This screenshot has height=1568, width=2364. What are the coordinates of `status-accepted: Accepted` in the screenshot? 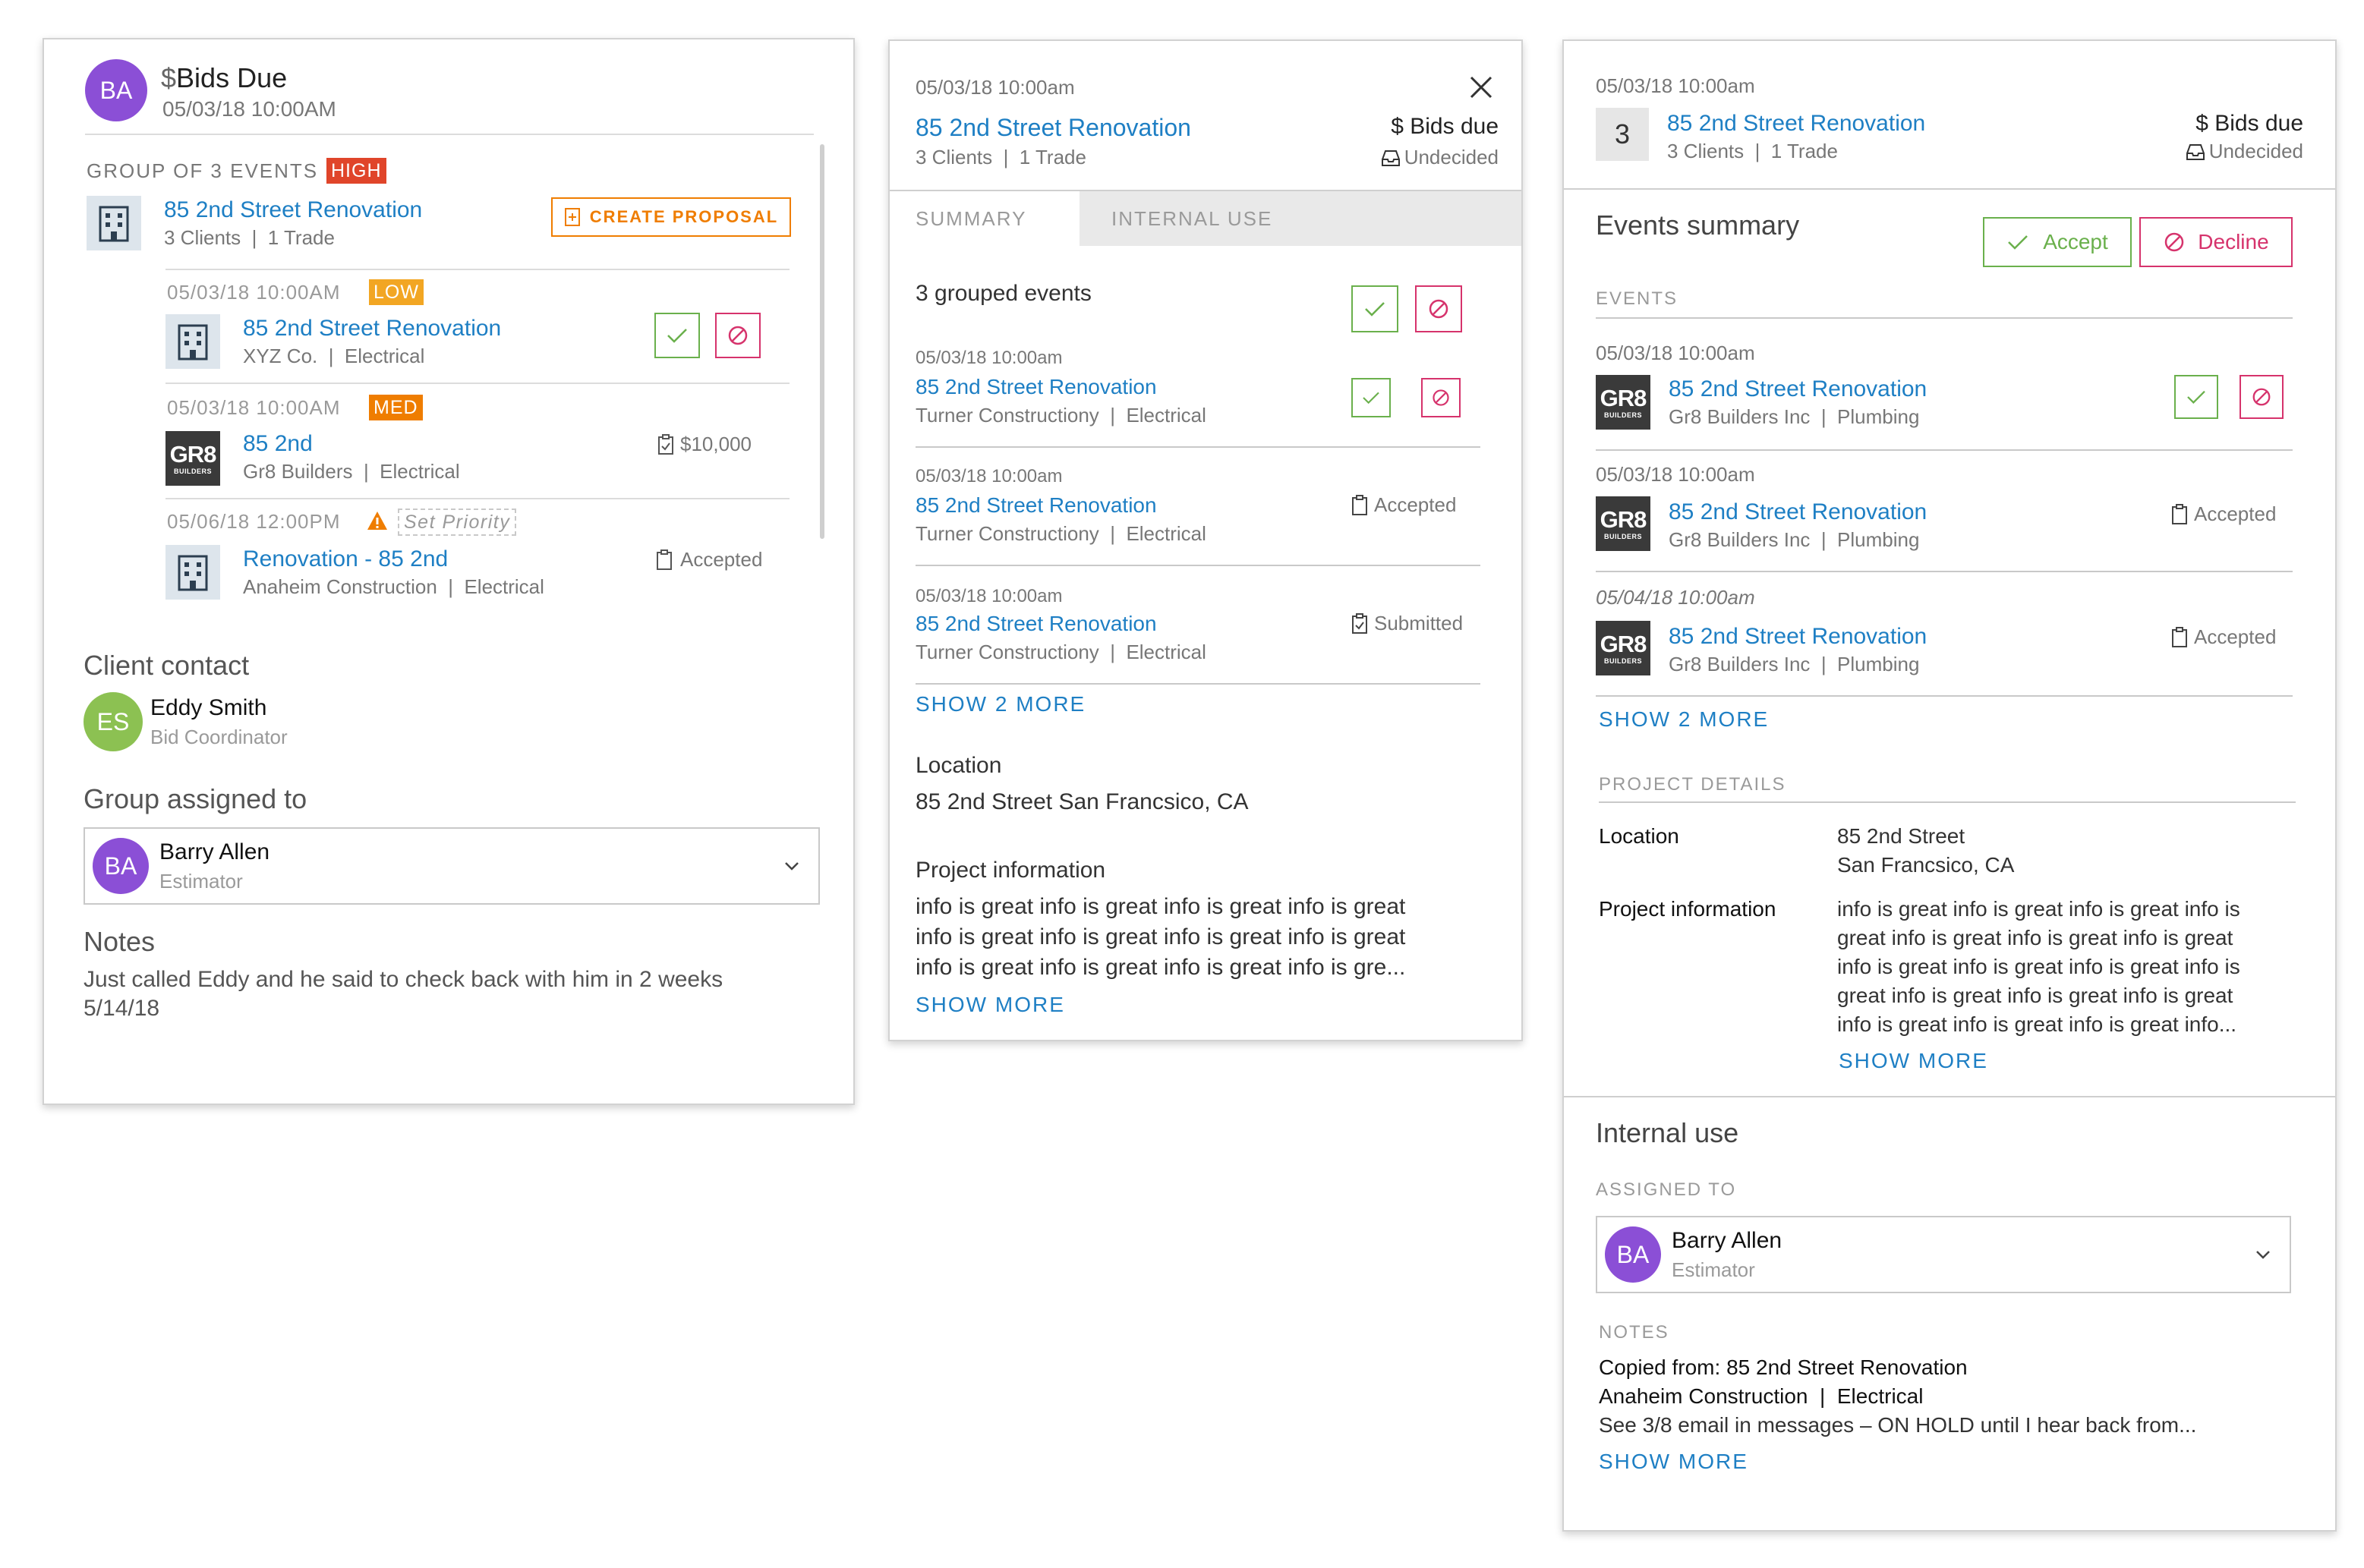 It's located at (1403, 505).